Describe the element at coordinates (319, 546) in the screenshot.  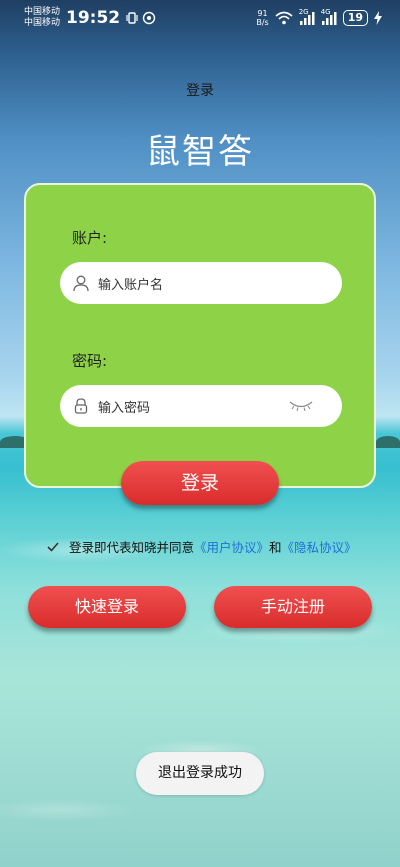
I see `privacy-policy-link: 《隐私协议》` at that location.